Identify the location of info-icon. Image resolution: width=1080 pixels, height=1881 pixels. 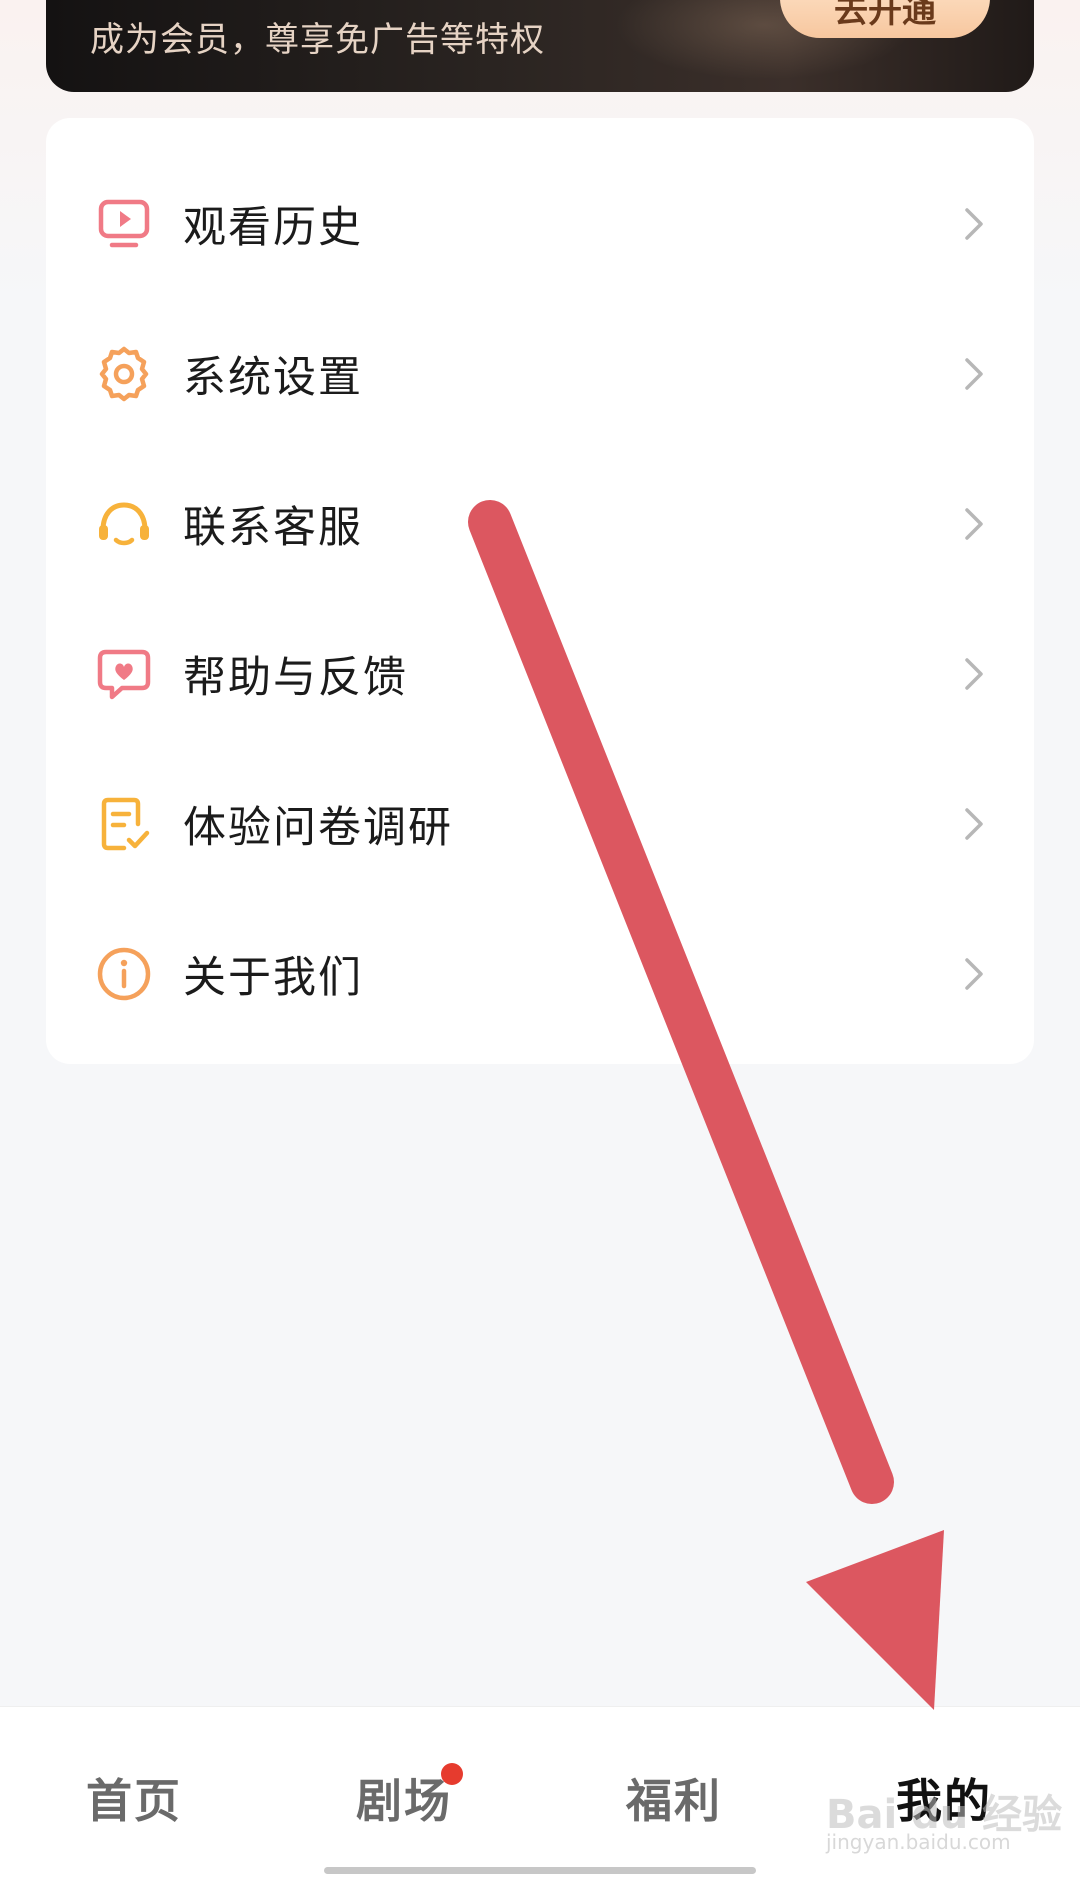
(124, 974).